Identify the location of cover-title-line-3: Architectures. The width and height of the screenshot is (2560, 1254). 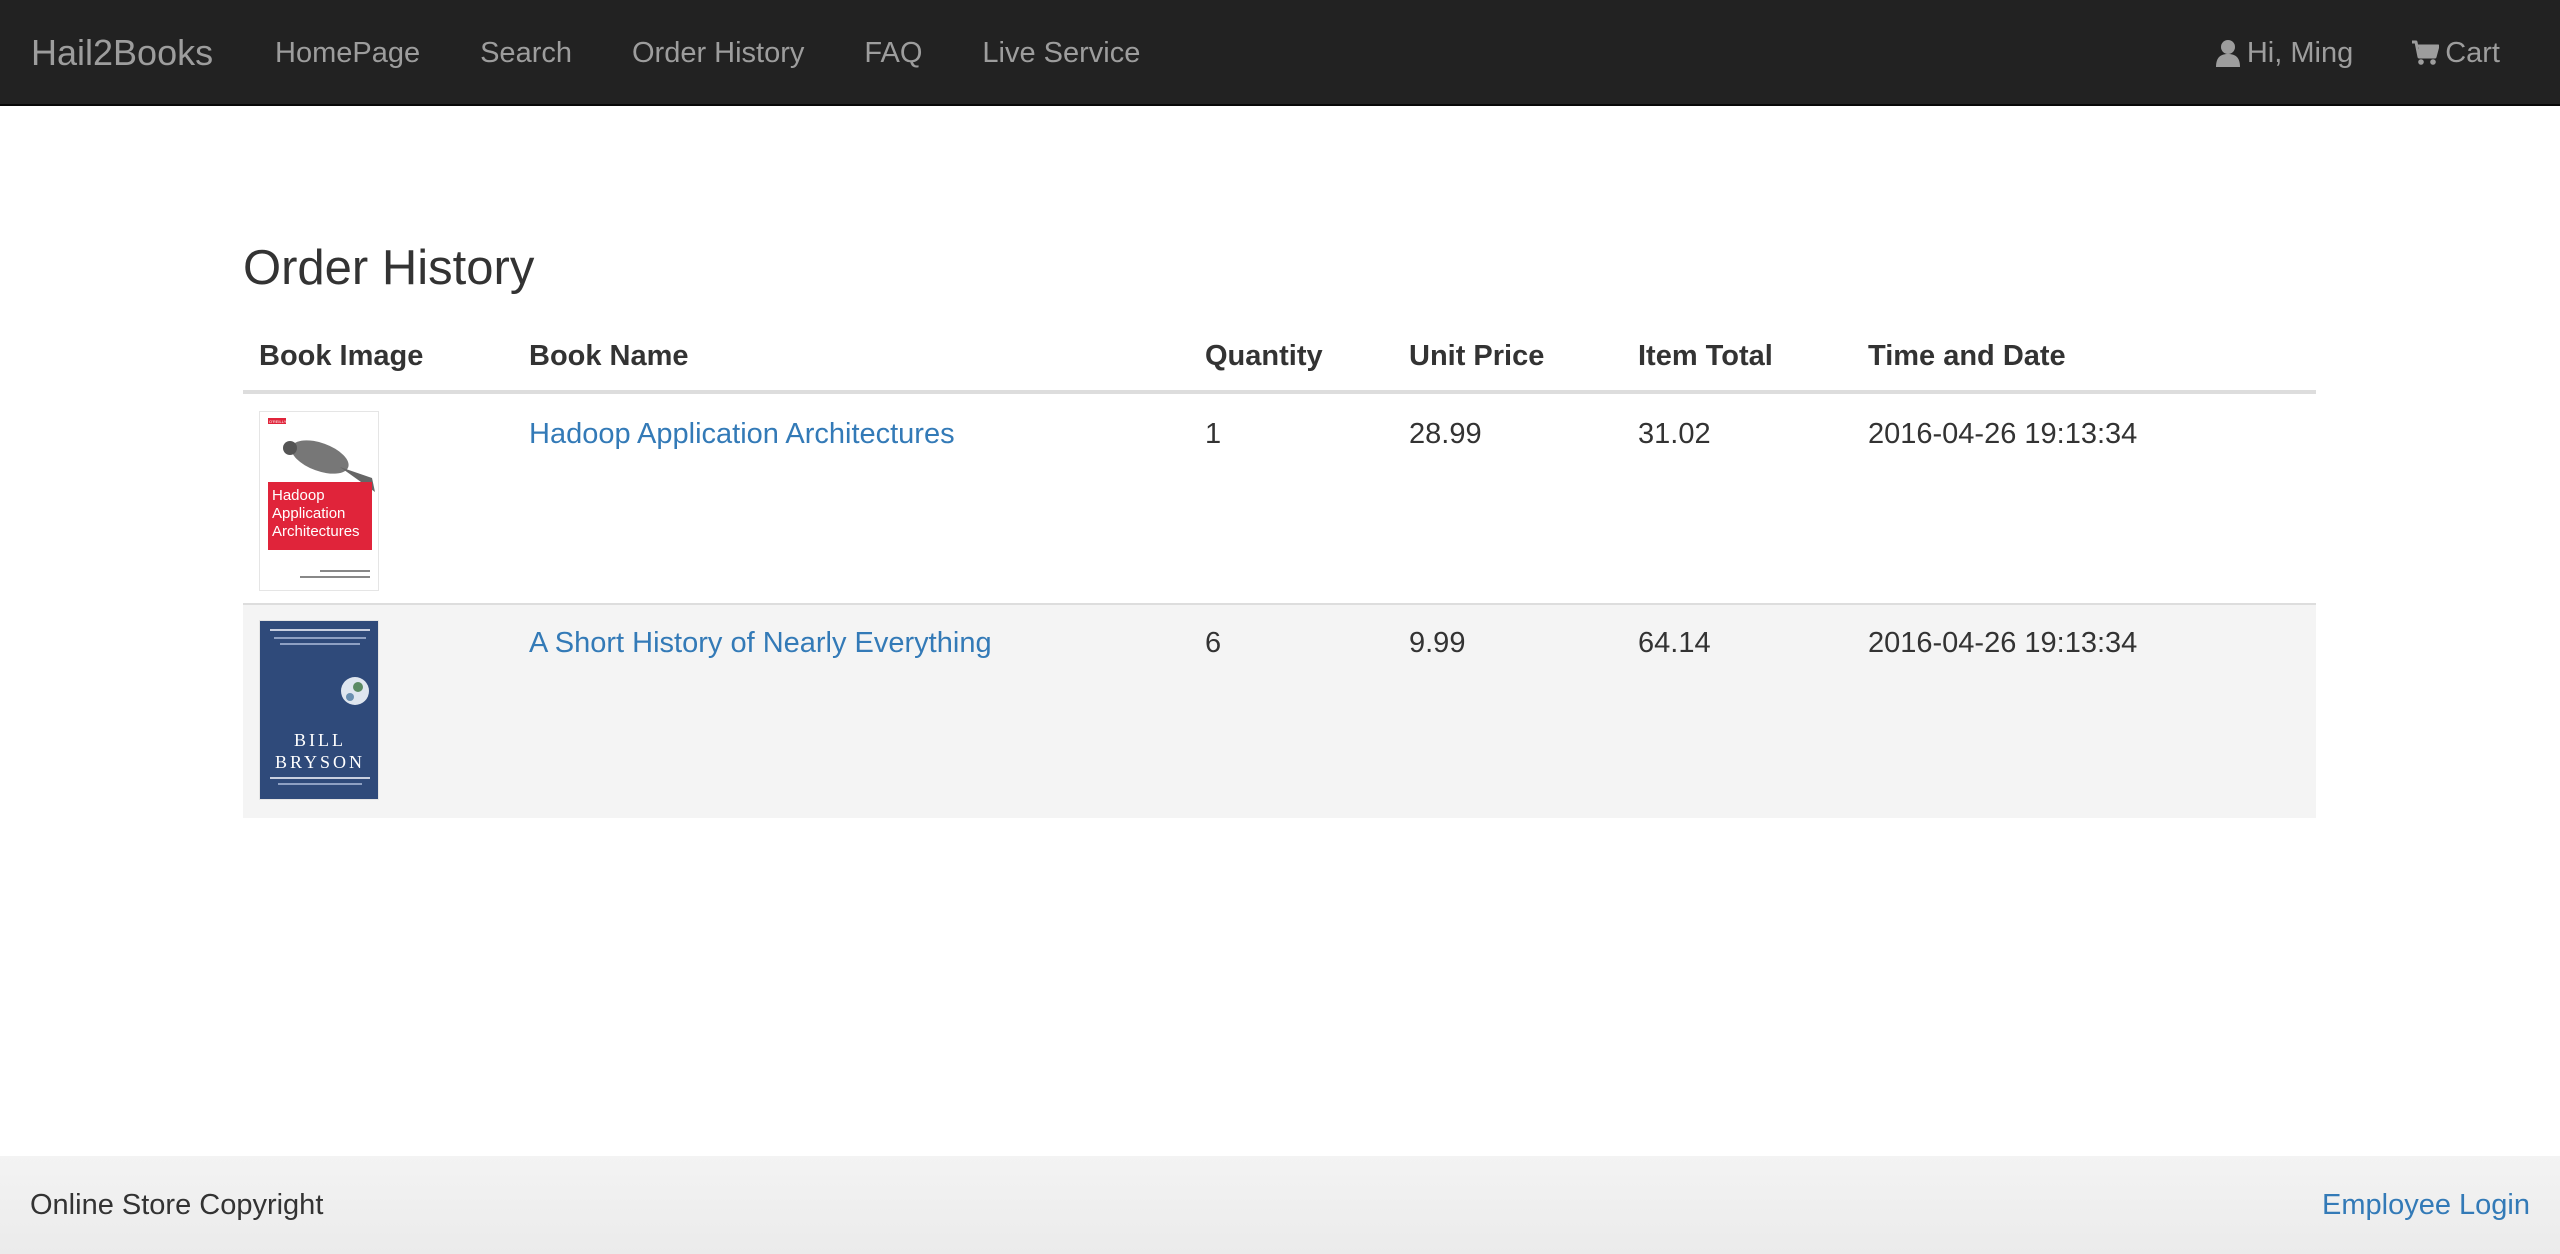
(316, 531).